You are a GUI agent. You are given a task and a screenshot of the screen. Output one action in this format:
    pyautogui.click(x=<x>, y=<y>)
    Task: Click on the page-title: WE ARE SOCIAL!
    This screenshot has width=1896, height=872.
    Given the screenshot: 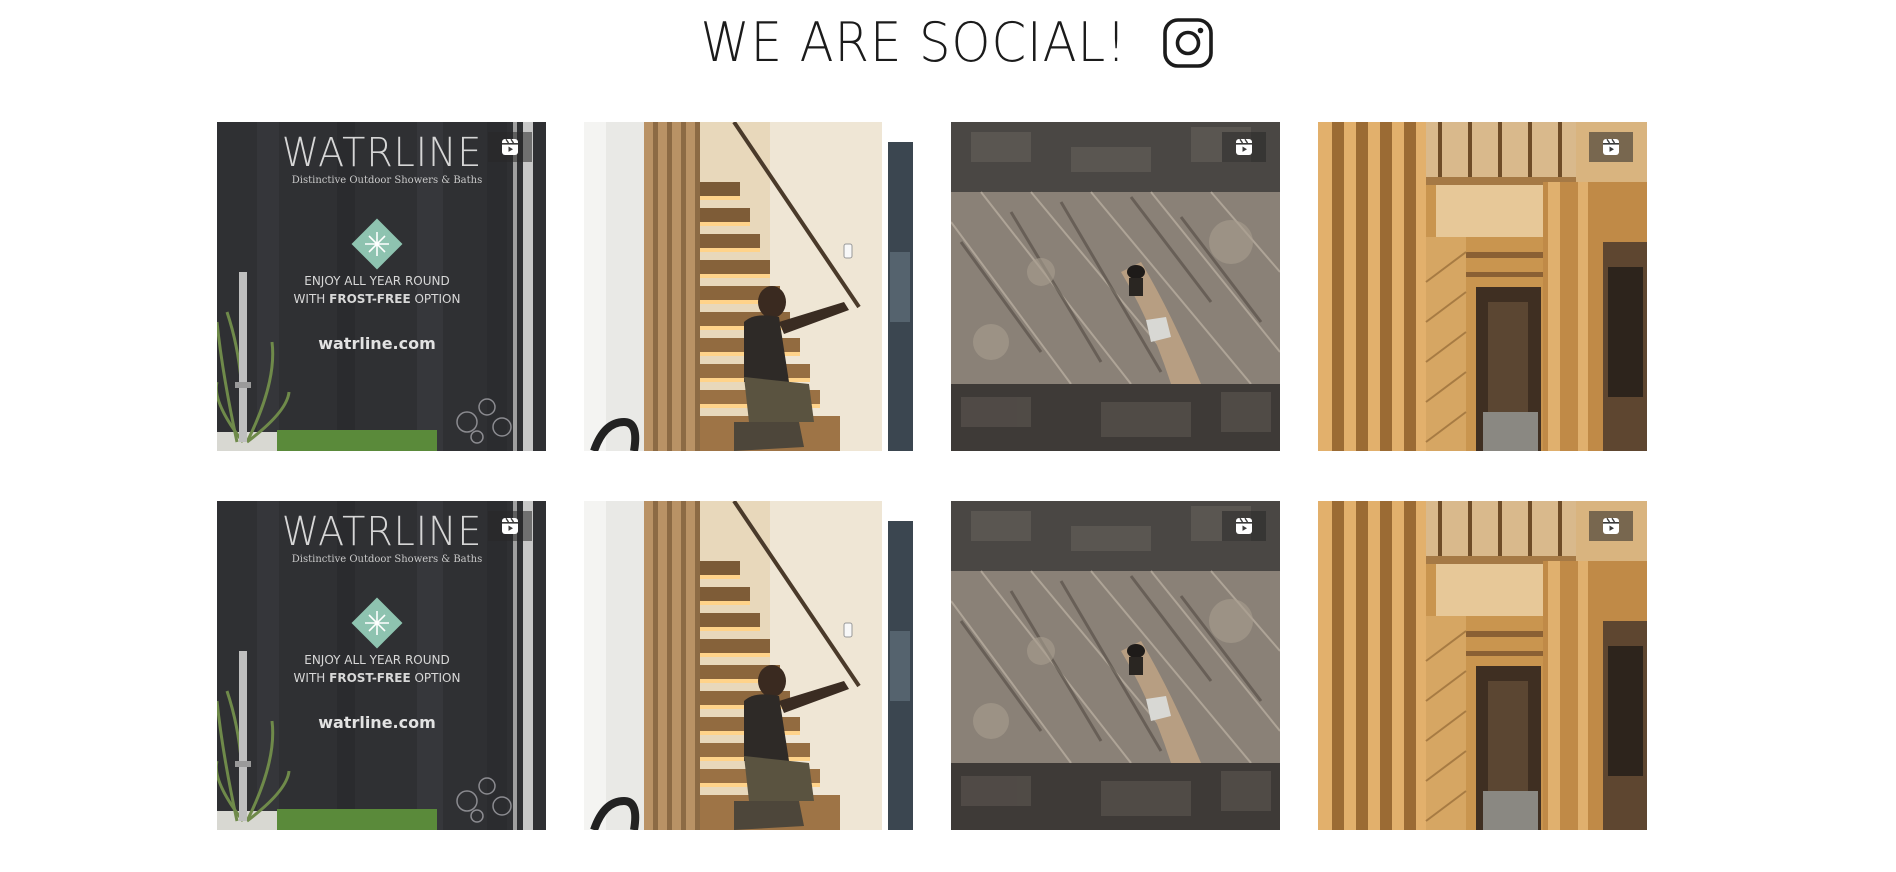 What is the action you would take?
    pyautogui.click(x=914, y=42)
    